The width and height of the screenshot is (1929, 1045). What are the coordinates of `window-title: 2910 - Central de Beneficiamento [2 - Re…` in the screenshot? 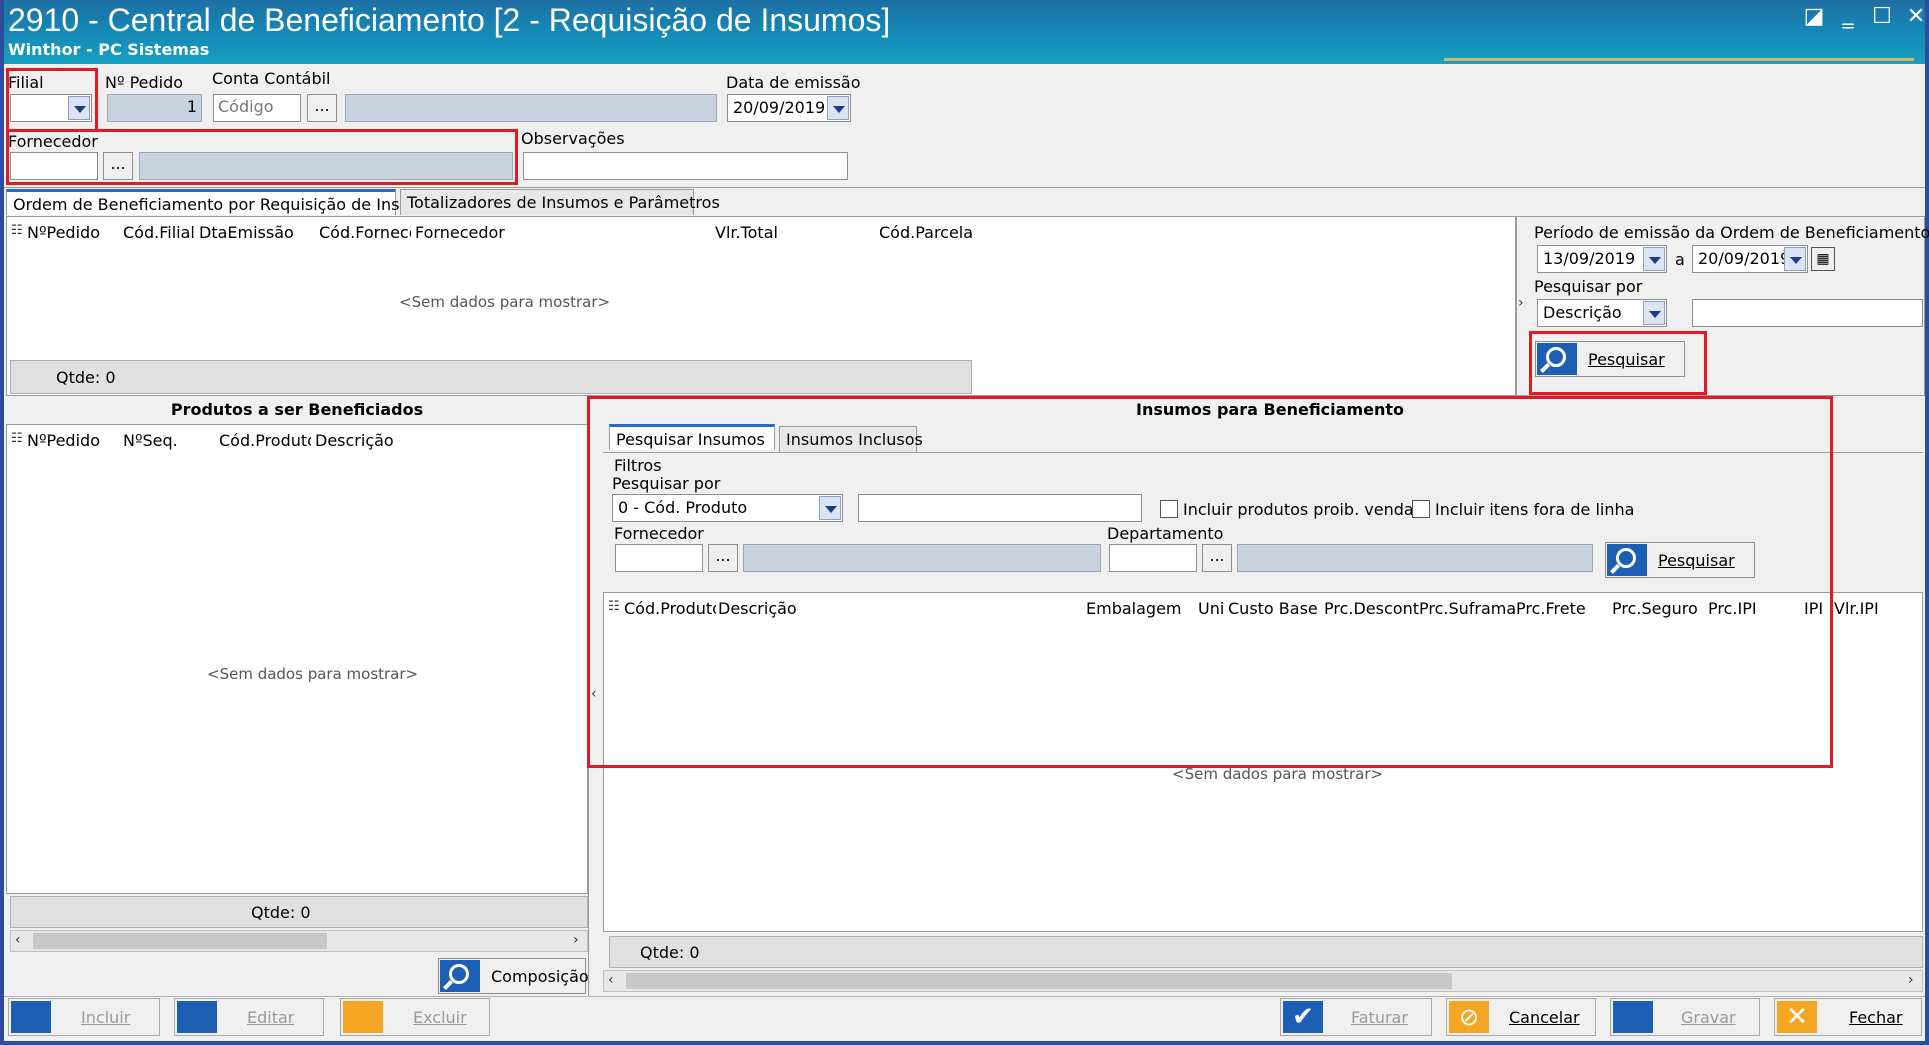 It's located at (449, 20).